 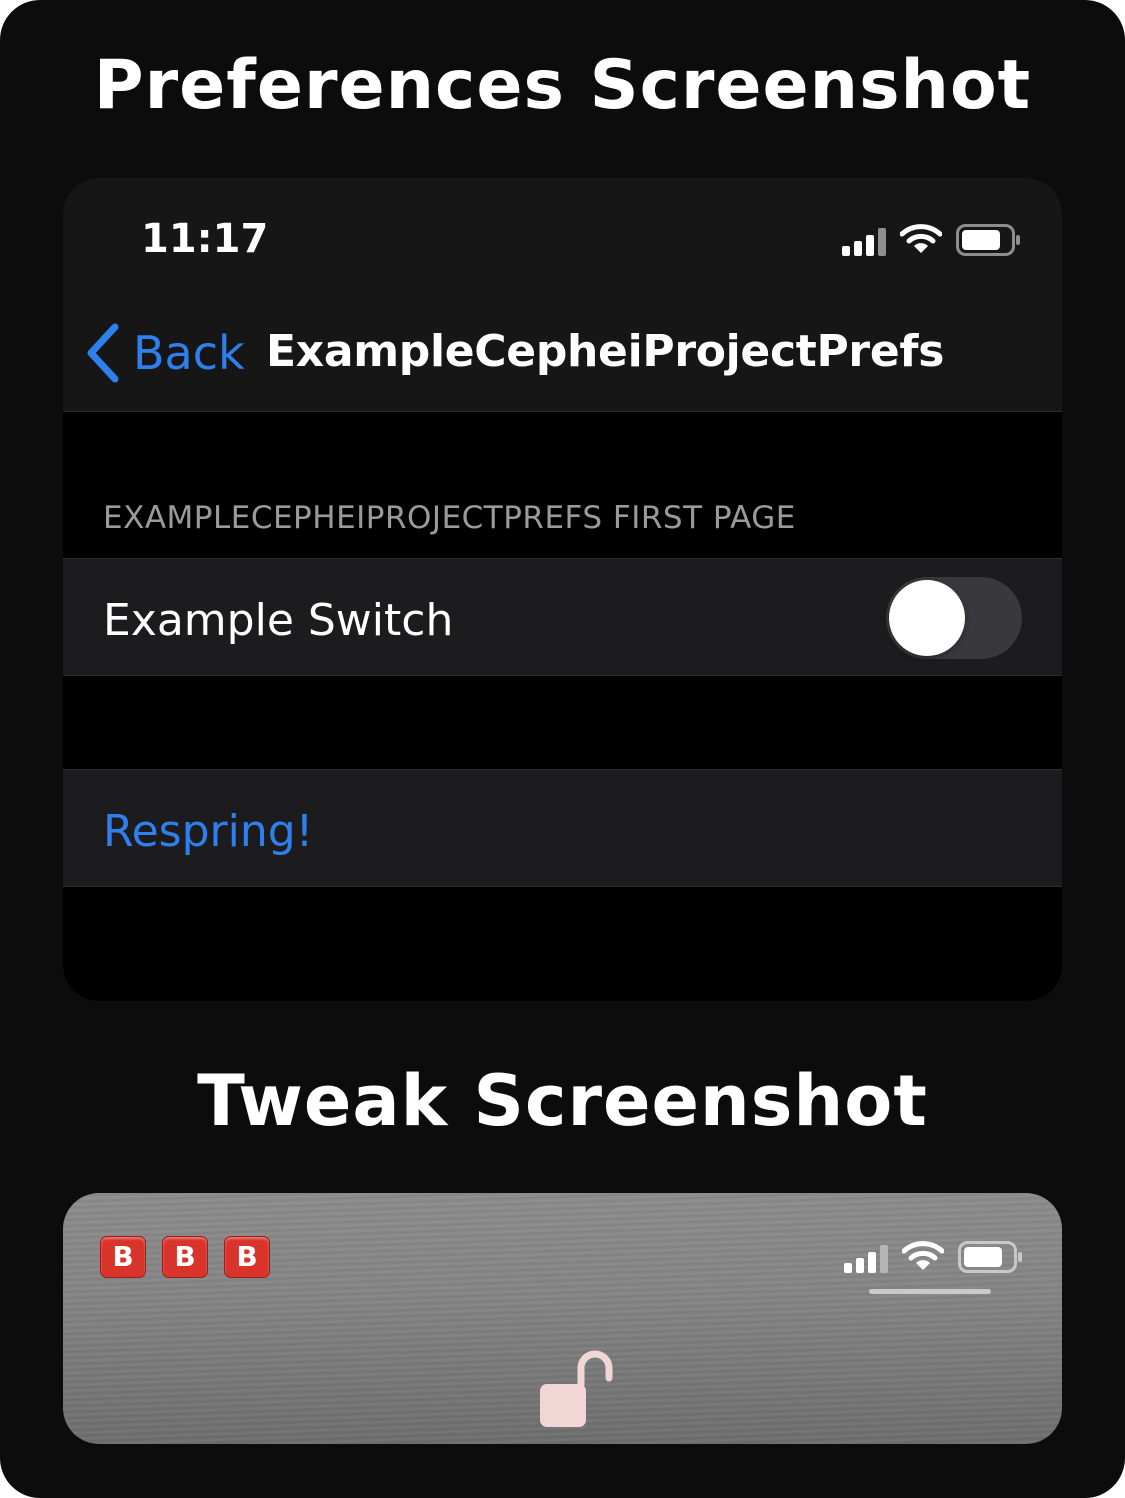 I want to click on example-switch-label: Example Switch, so click(x=278, y=620).